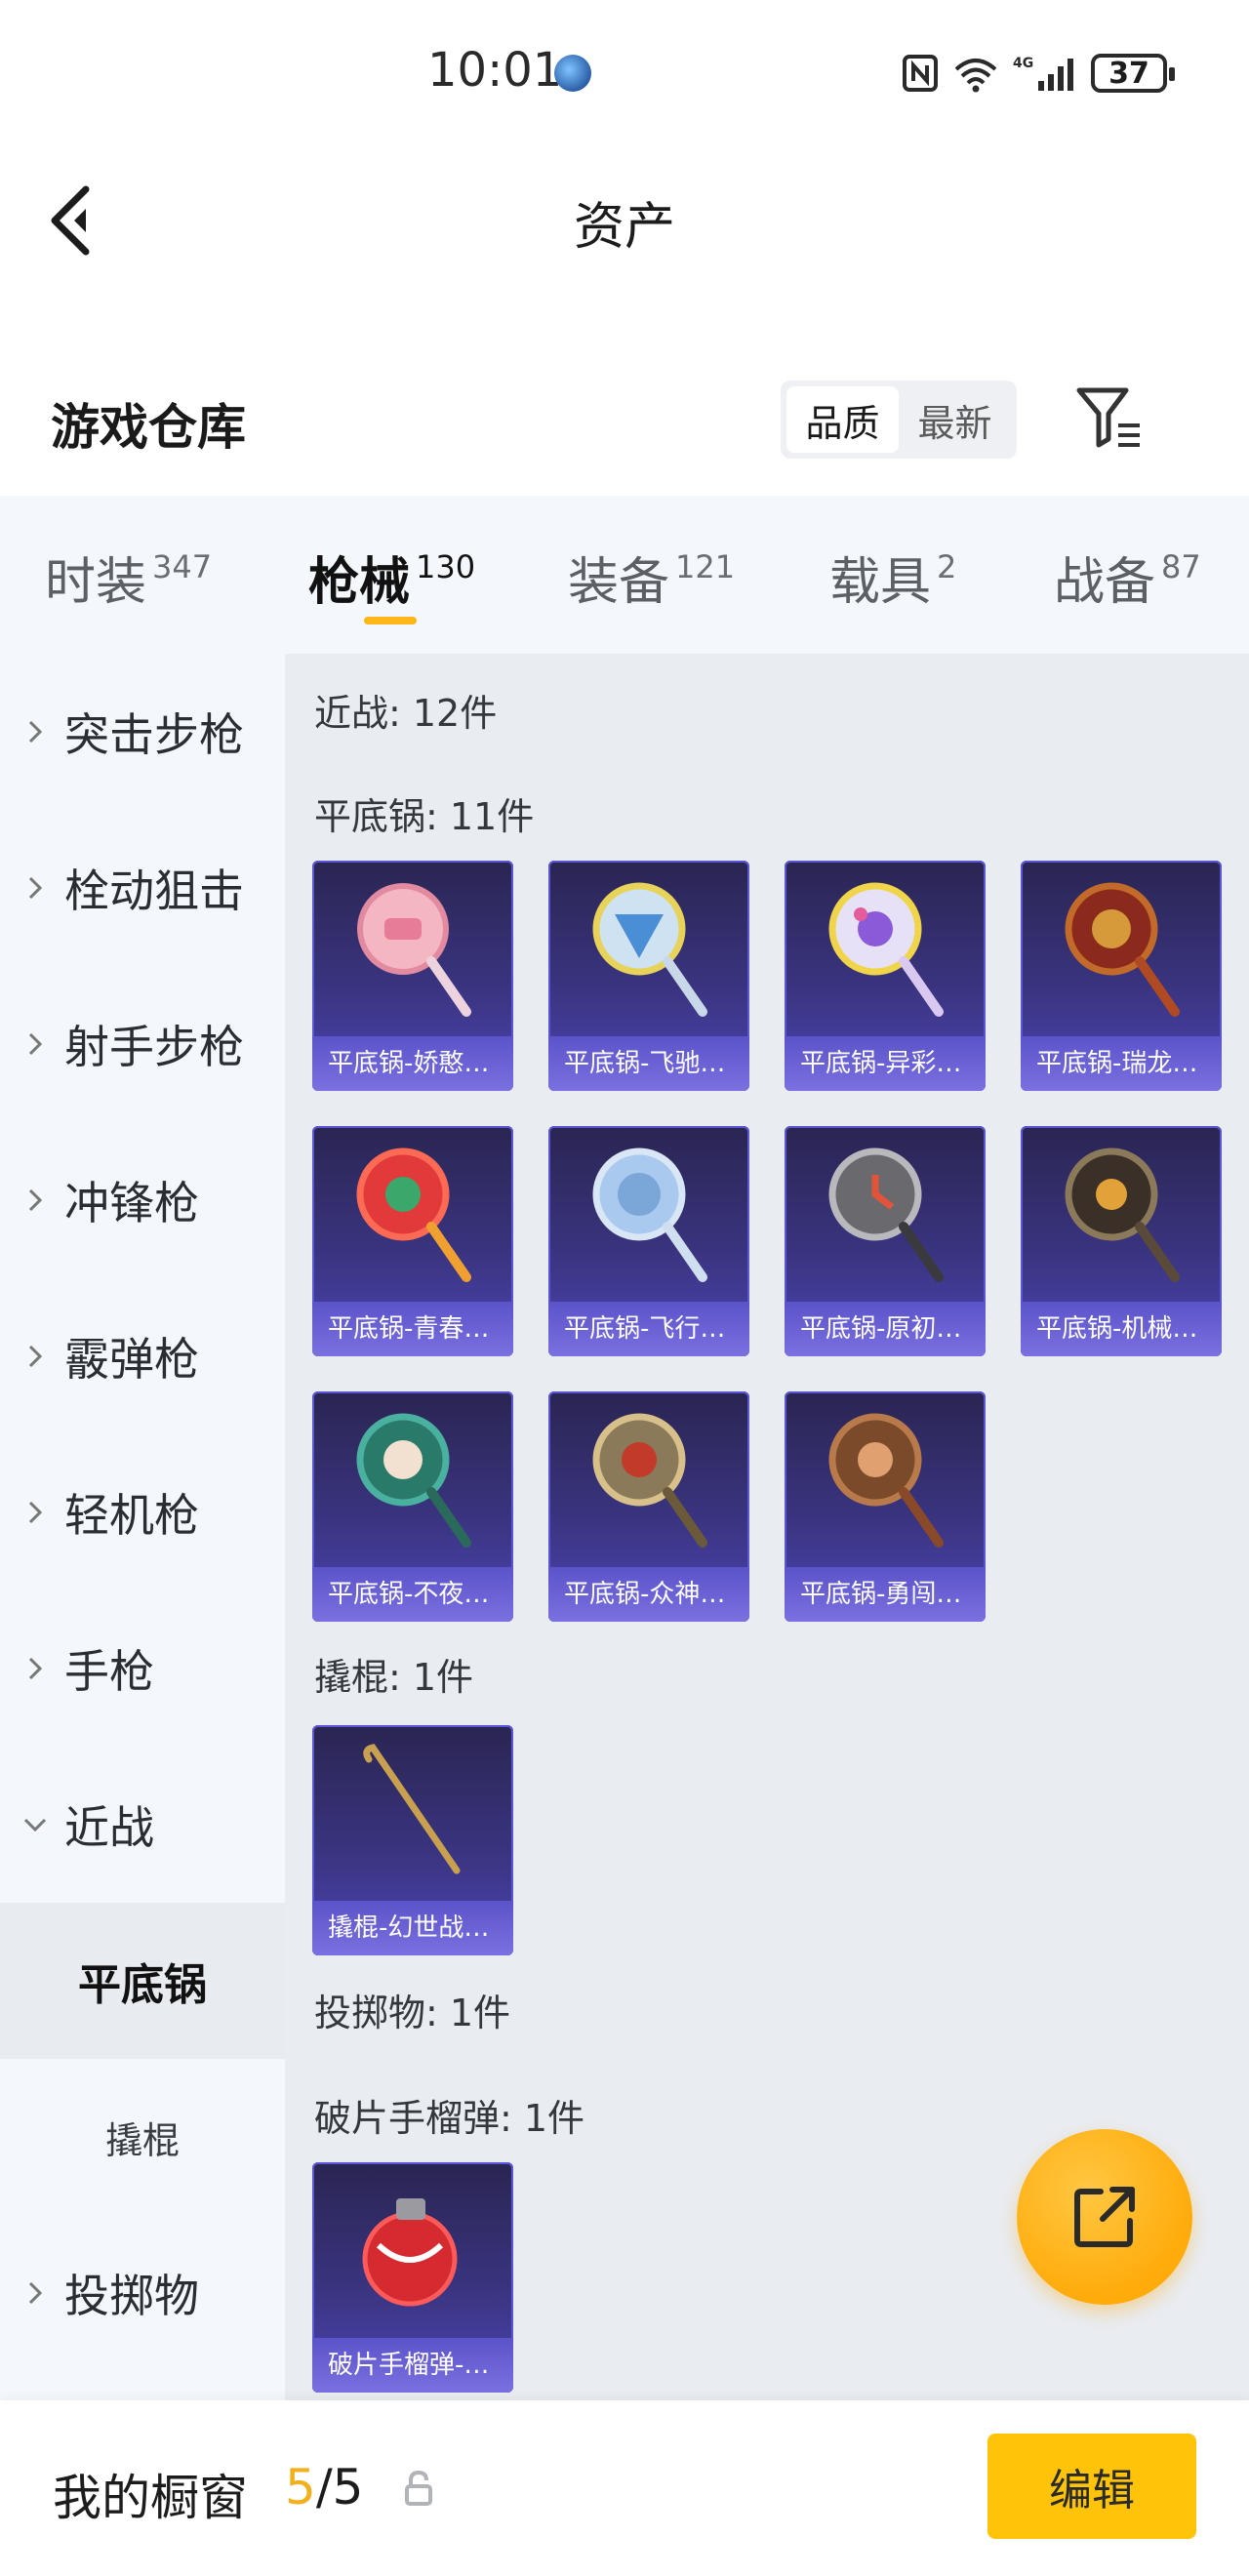  Describe the element at coordinates (142, 732) in the screenshot. I see `sidebar-item-assault-rifle: 突击步枪` at that location.